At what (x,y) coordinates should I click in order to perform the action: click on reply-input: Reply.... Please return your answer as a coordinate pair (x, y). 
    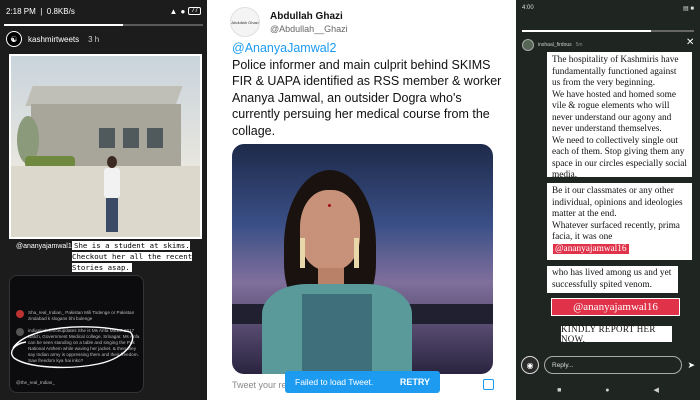
    Looking at the image, I should click on (613, 365).